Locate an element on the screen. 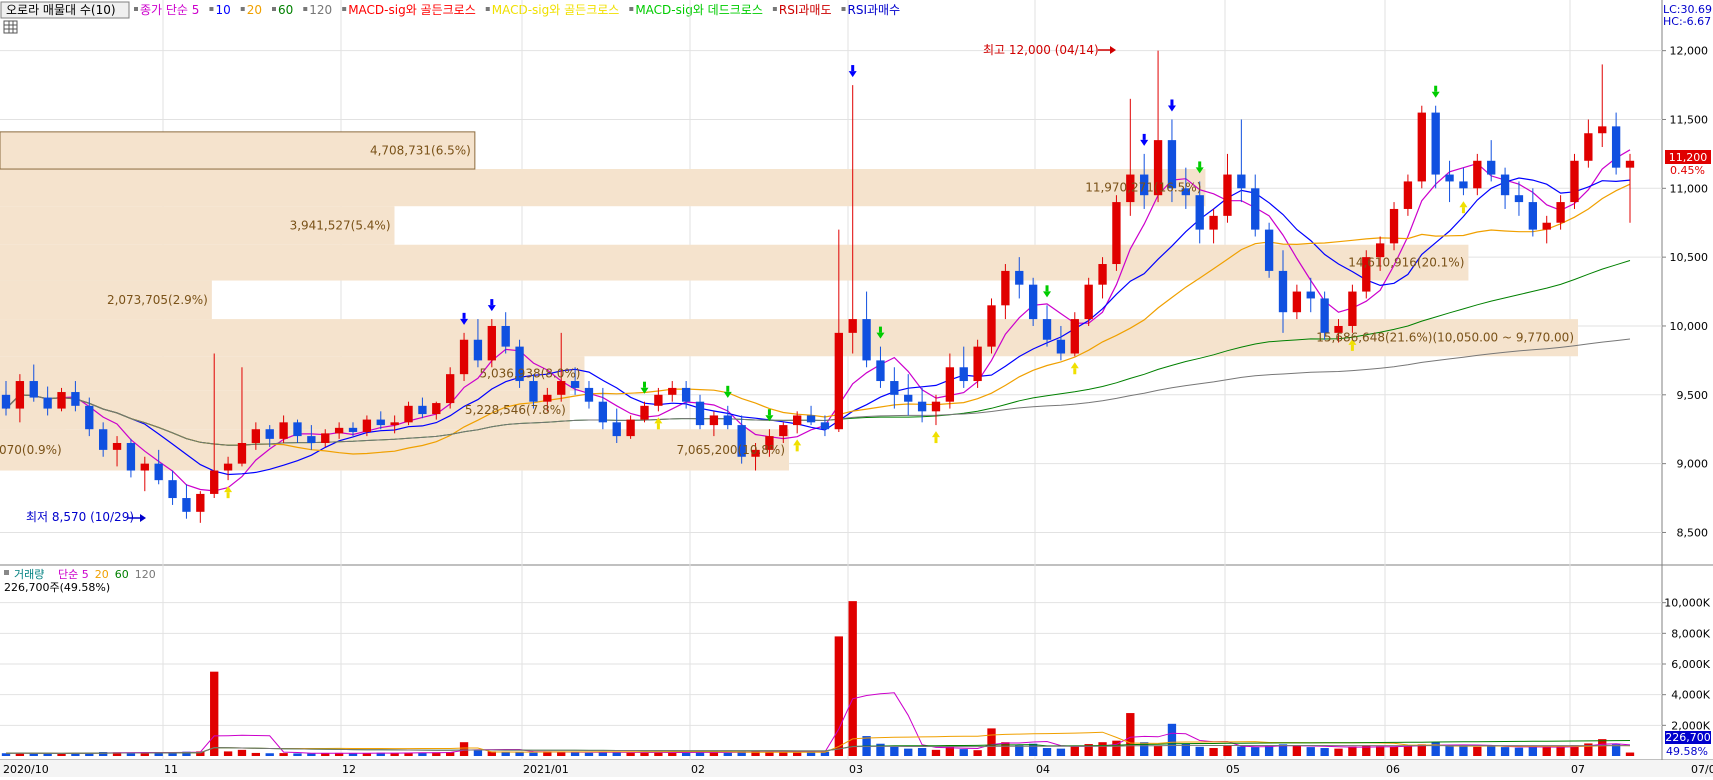 This screenshot has width=1713, height=780. time-axis-label: 11 is located at coordinates (171, 769).